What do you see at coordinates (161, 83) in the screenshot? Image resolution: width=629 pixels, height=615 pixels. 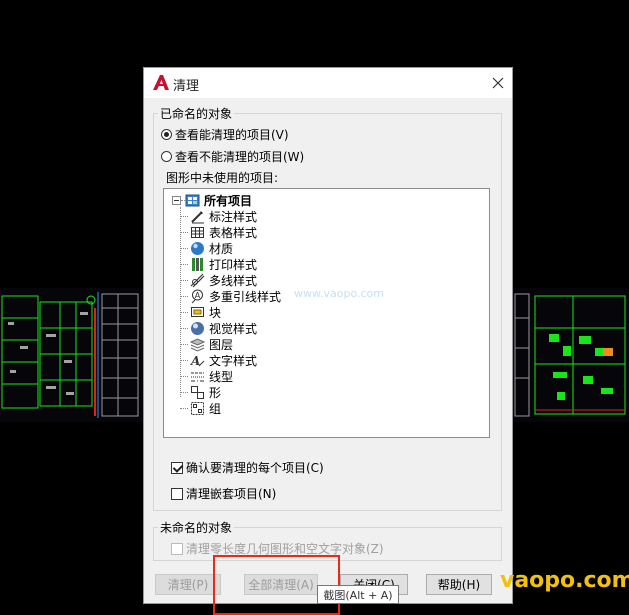 I see `autocad-app-icon` at bounding box center [161, 83].